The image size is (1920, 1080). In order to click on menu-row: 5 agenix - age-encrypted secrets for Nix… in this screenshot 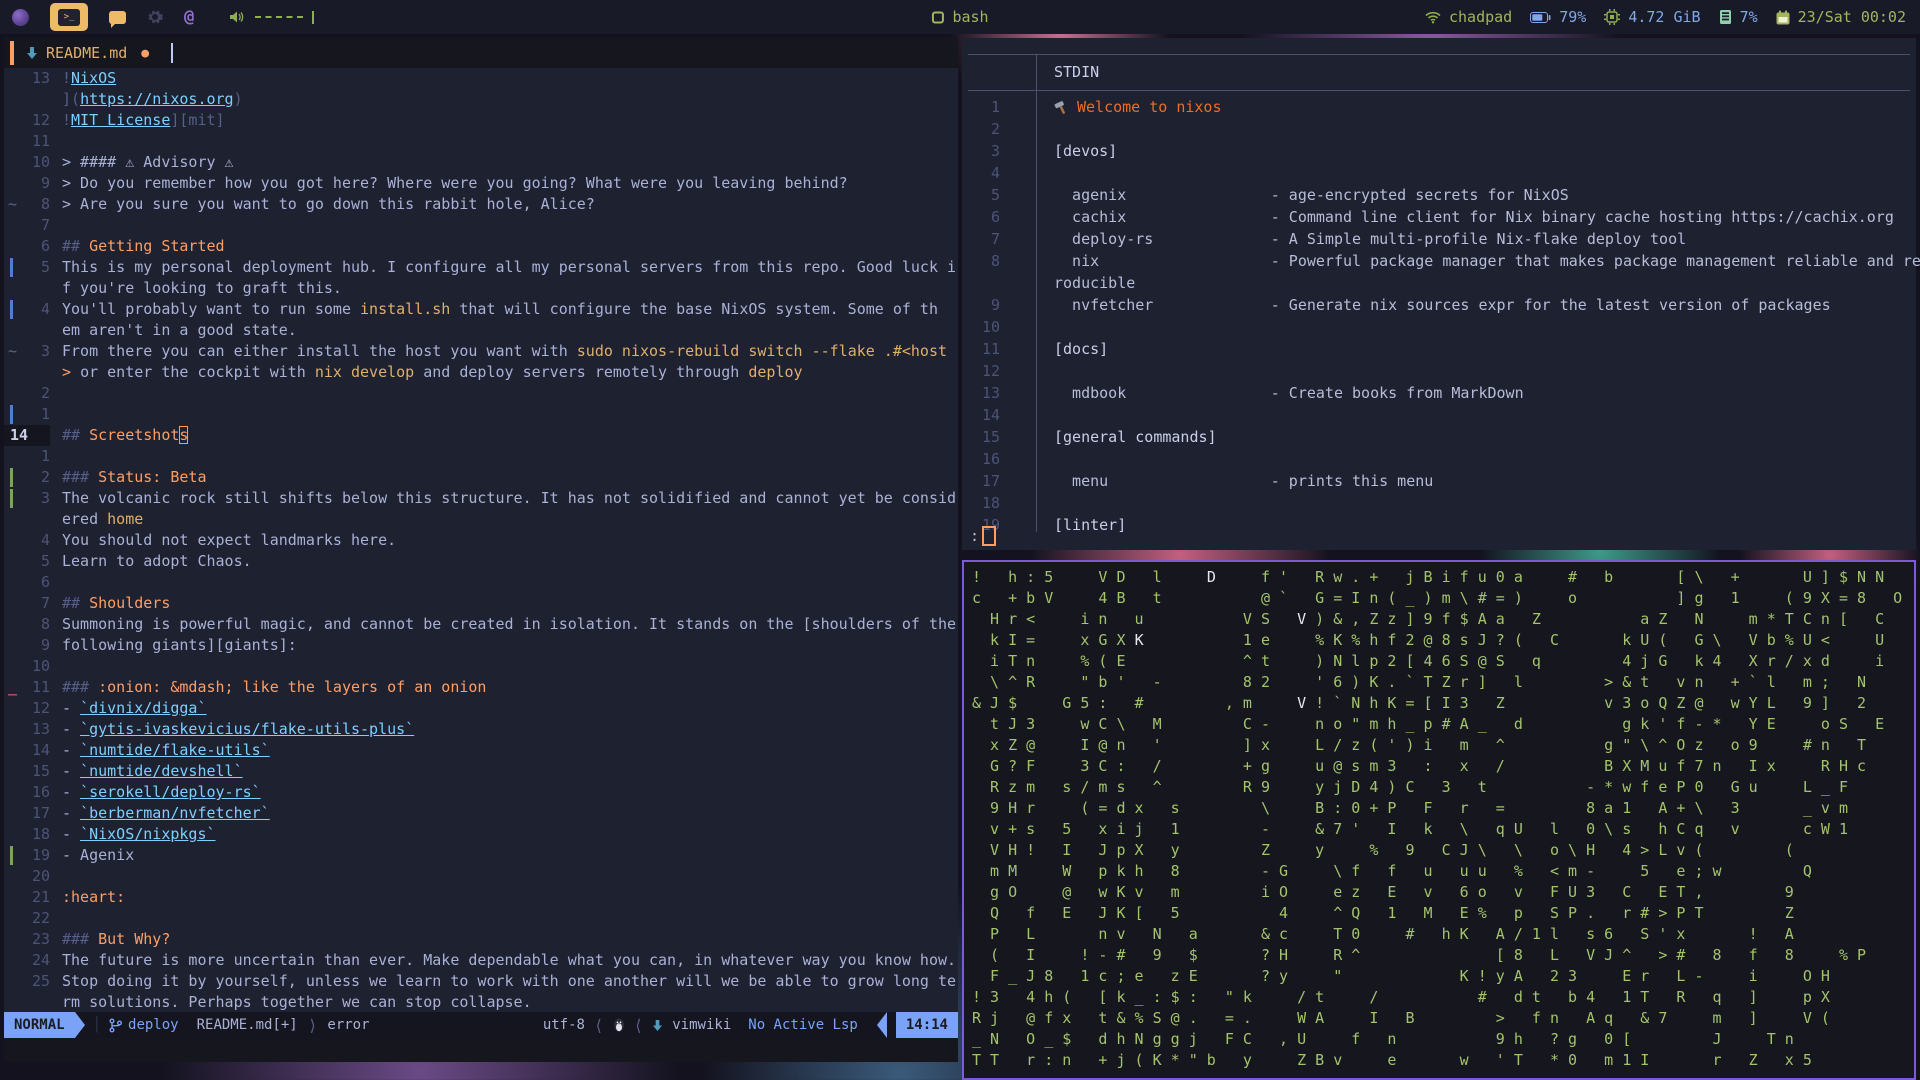, I will do `click(1439, 195)`.